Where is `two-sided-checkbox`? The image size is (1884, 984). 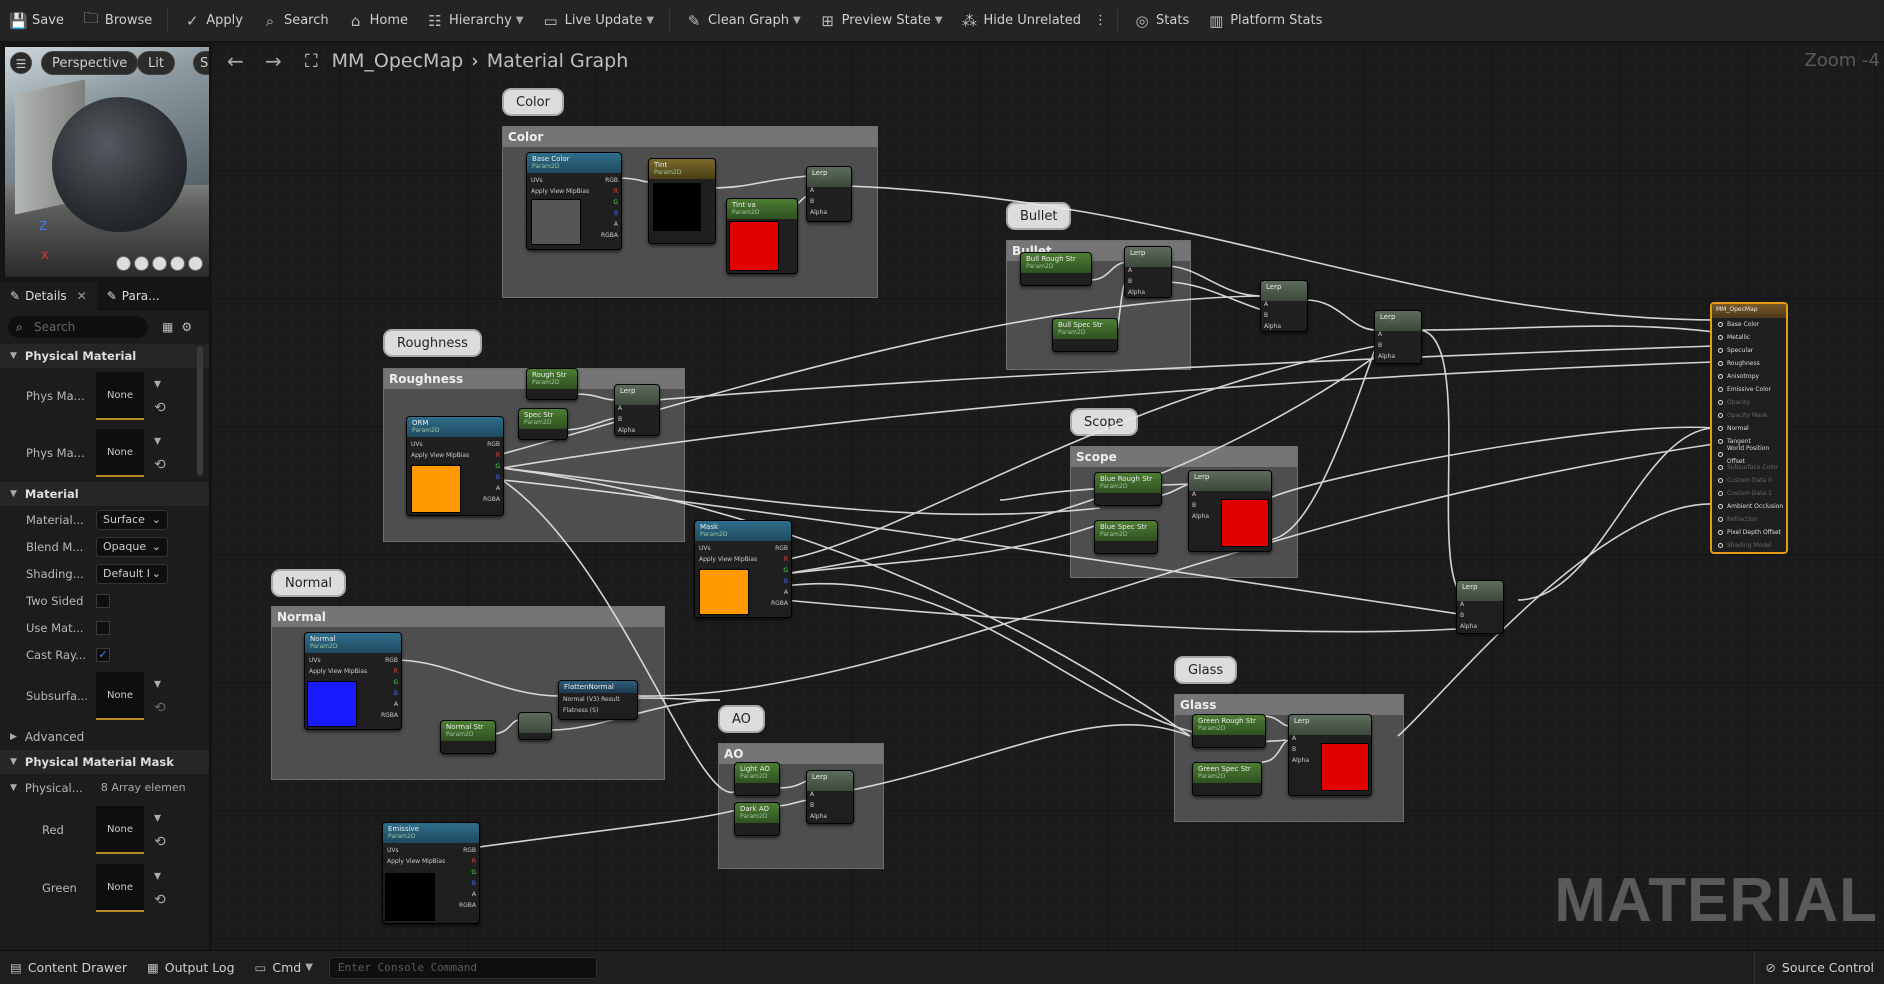 two-sided-checkbox is located at coordinates (103, 600).